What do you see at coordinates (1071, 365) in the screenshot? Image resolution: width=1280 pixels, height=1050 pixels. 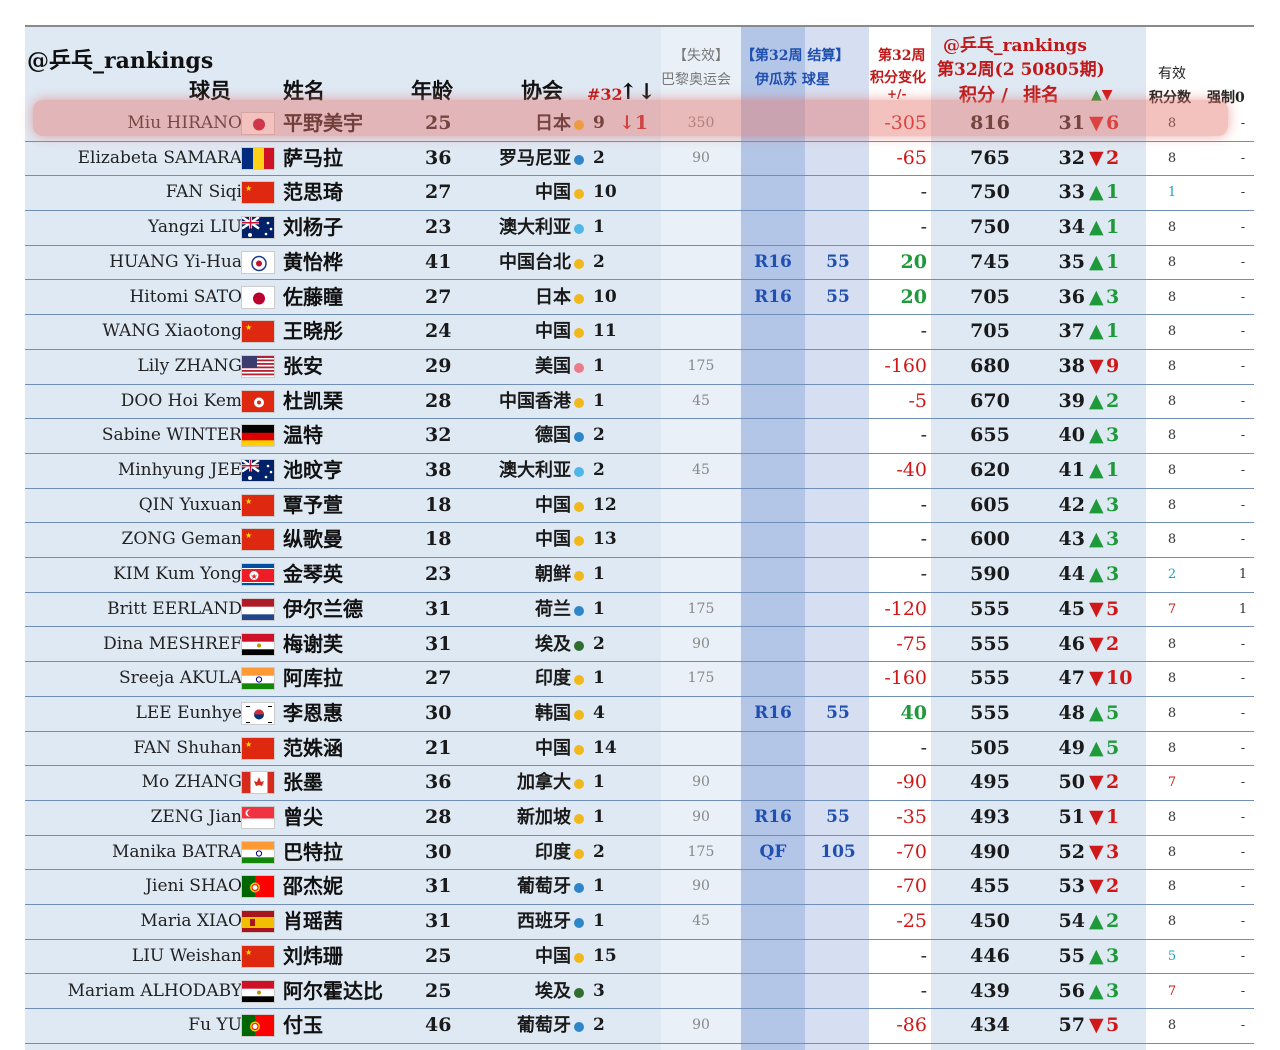 I see `world-rank: 38` at bounding box center [1071, 365].